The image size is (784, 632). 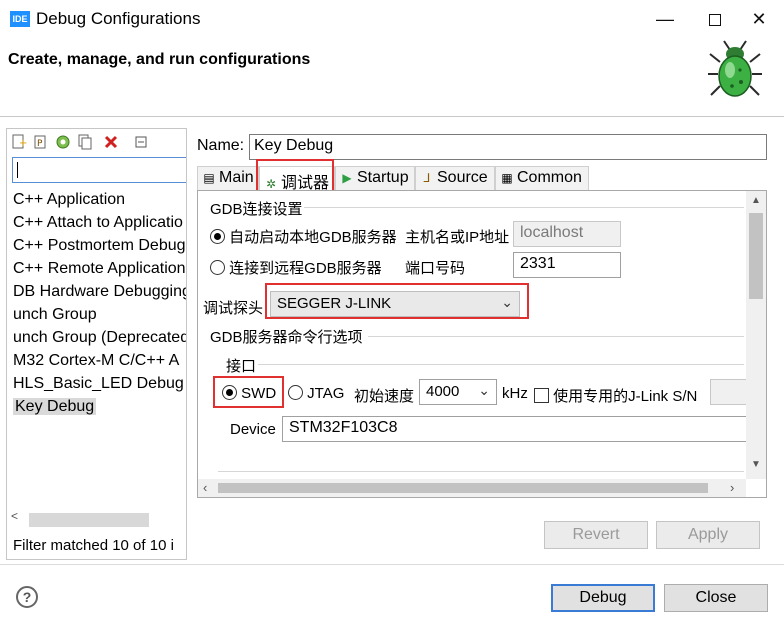 I want to click on revert-button: Revert, so click(x=596, y=535).